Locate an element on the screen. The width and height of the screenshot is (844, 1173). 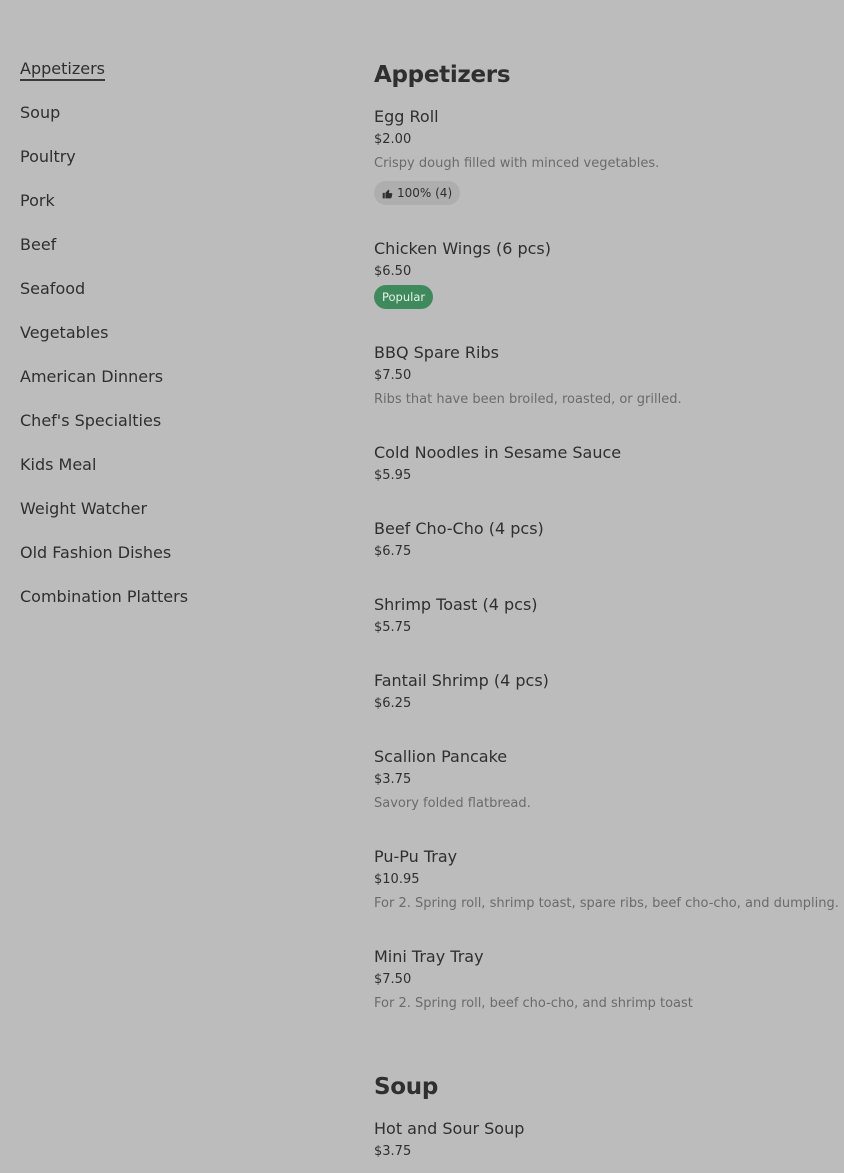
sidebar-item-soup: Soup is located at coordinates (170, 113).